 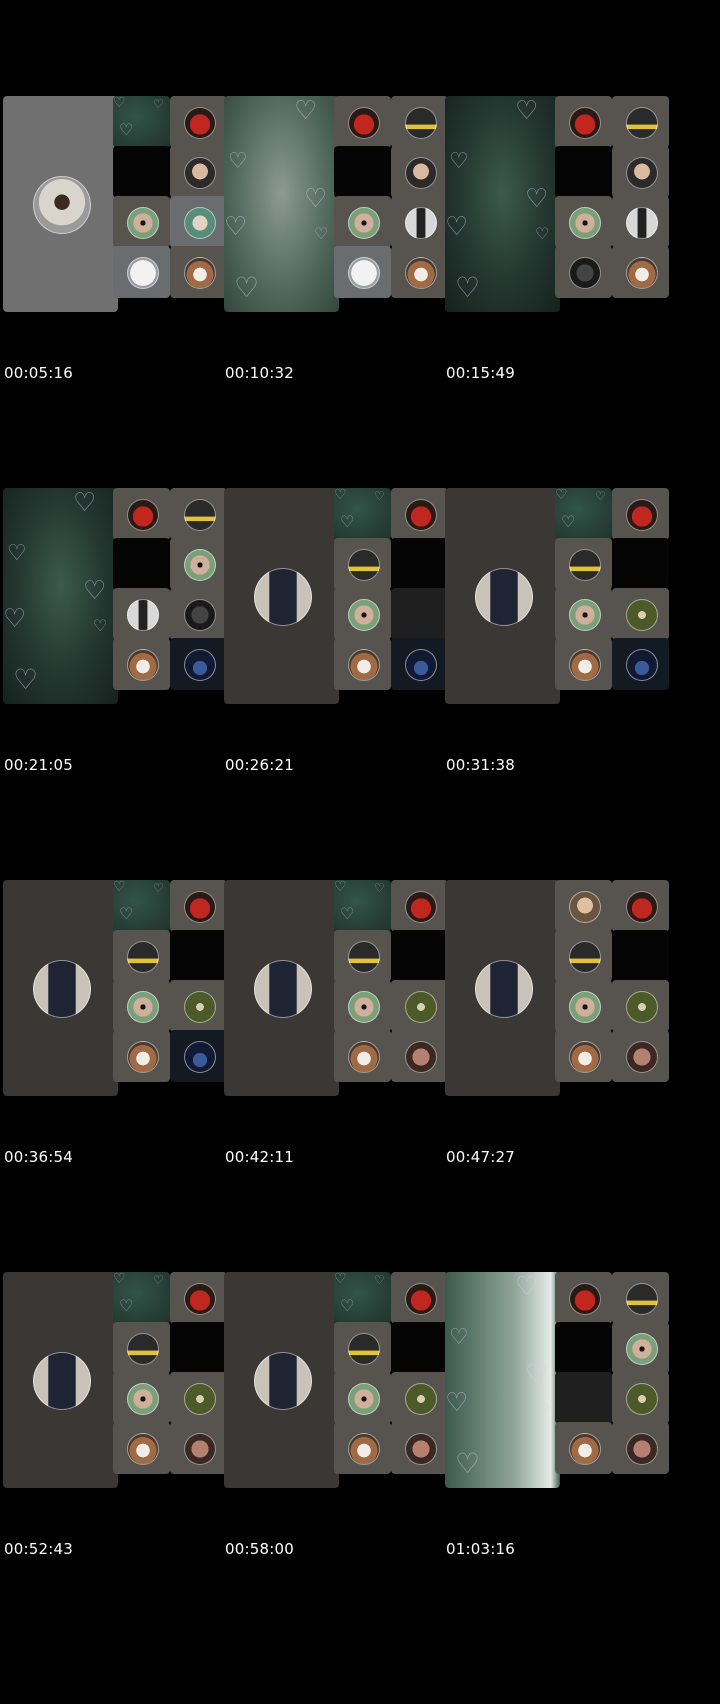 I want to click on video-frame, so click(x=563, y=988).